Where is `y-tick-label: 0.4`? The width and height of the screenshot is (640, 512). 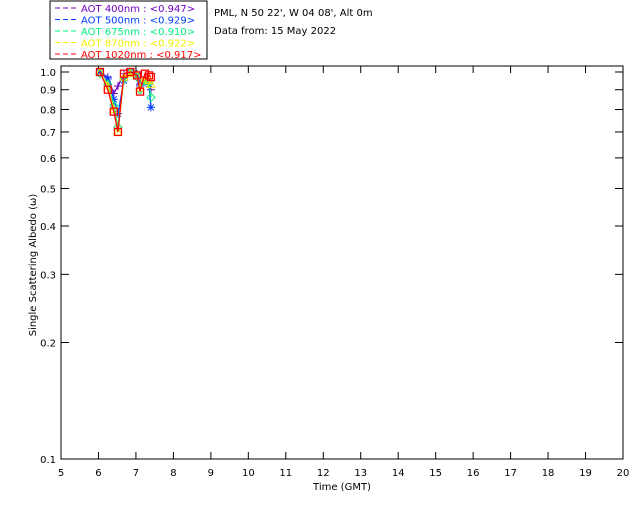
y-tick-label: 0.4 is located at coordinates (48, 227).